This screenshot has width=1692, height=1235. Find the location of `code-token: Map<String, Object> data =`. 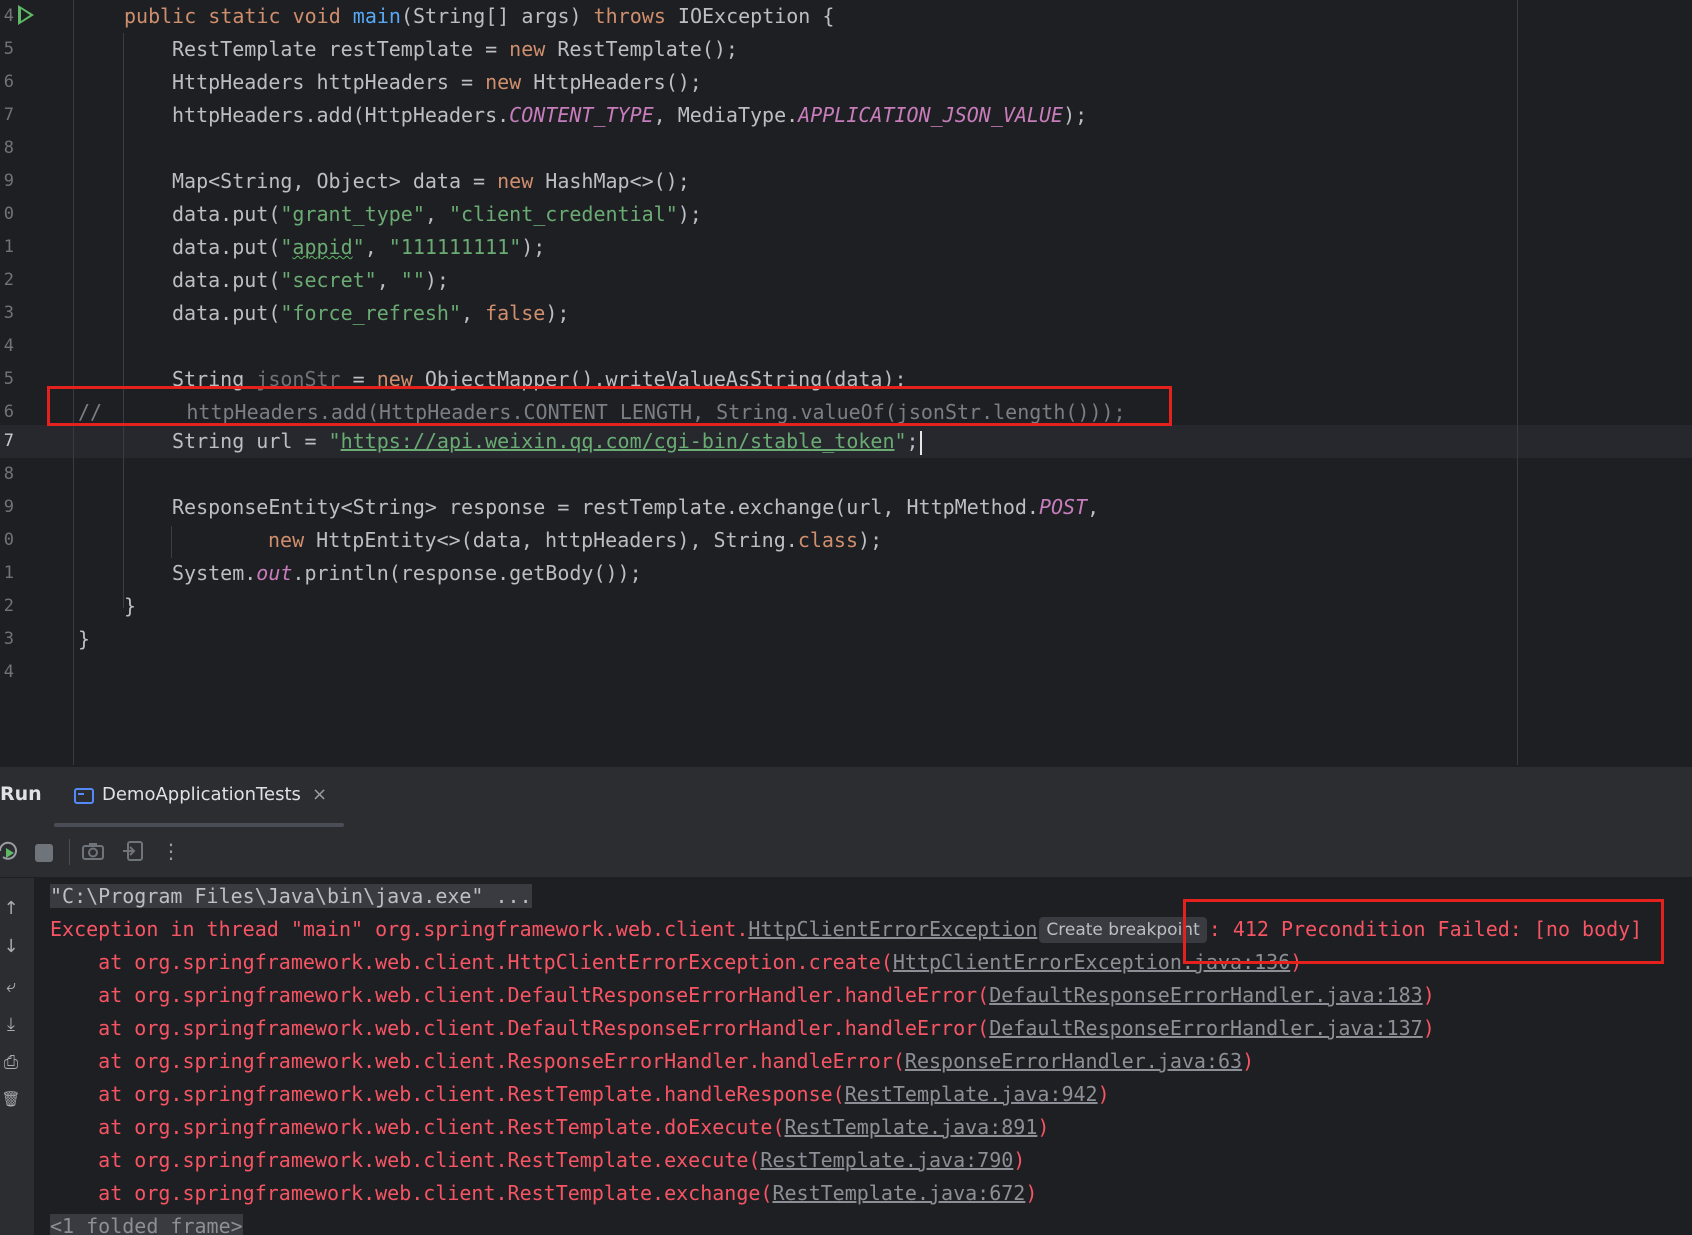

code-token: Map<String, Object> data = is located at coordinates (335, 181).